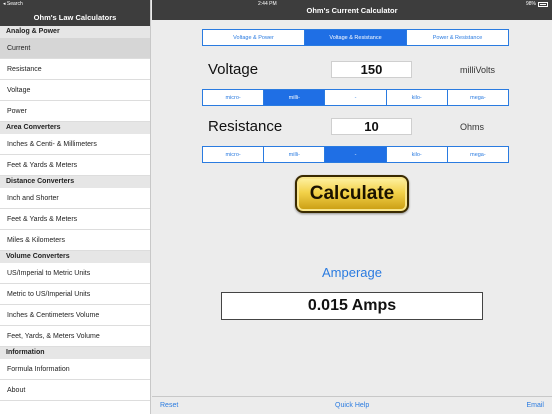 This screenshot has height=414, width=552. What do you see at coordinates (371, 126) in the screenshot?
I see `resistance-input: 10` at bounding box center [371, 126].